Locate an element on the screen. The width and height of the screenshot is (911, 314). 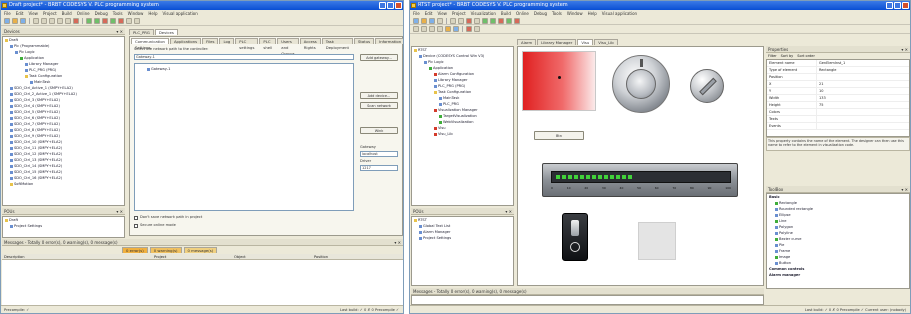
tree-item: SoftMotion is located at coordinates (63, 184).